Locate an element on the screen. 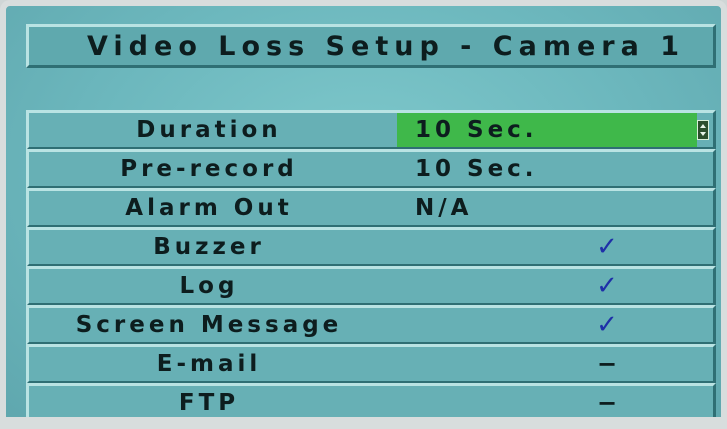  log-checkmark-icon: ✓ is located at coordinates (607, 286).